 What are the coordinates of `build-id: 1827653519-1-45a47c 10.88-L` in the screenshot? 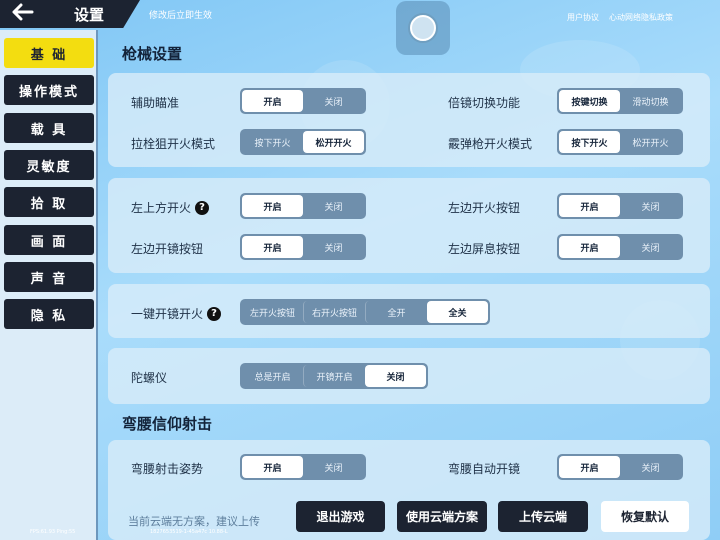 It's located at (189, 532).